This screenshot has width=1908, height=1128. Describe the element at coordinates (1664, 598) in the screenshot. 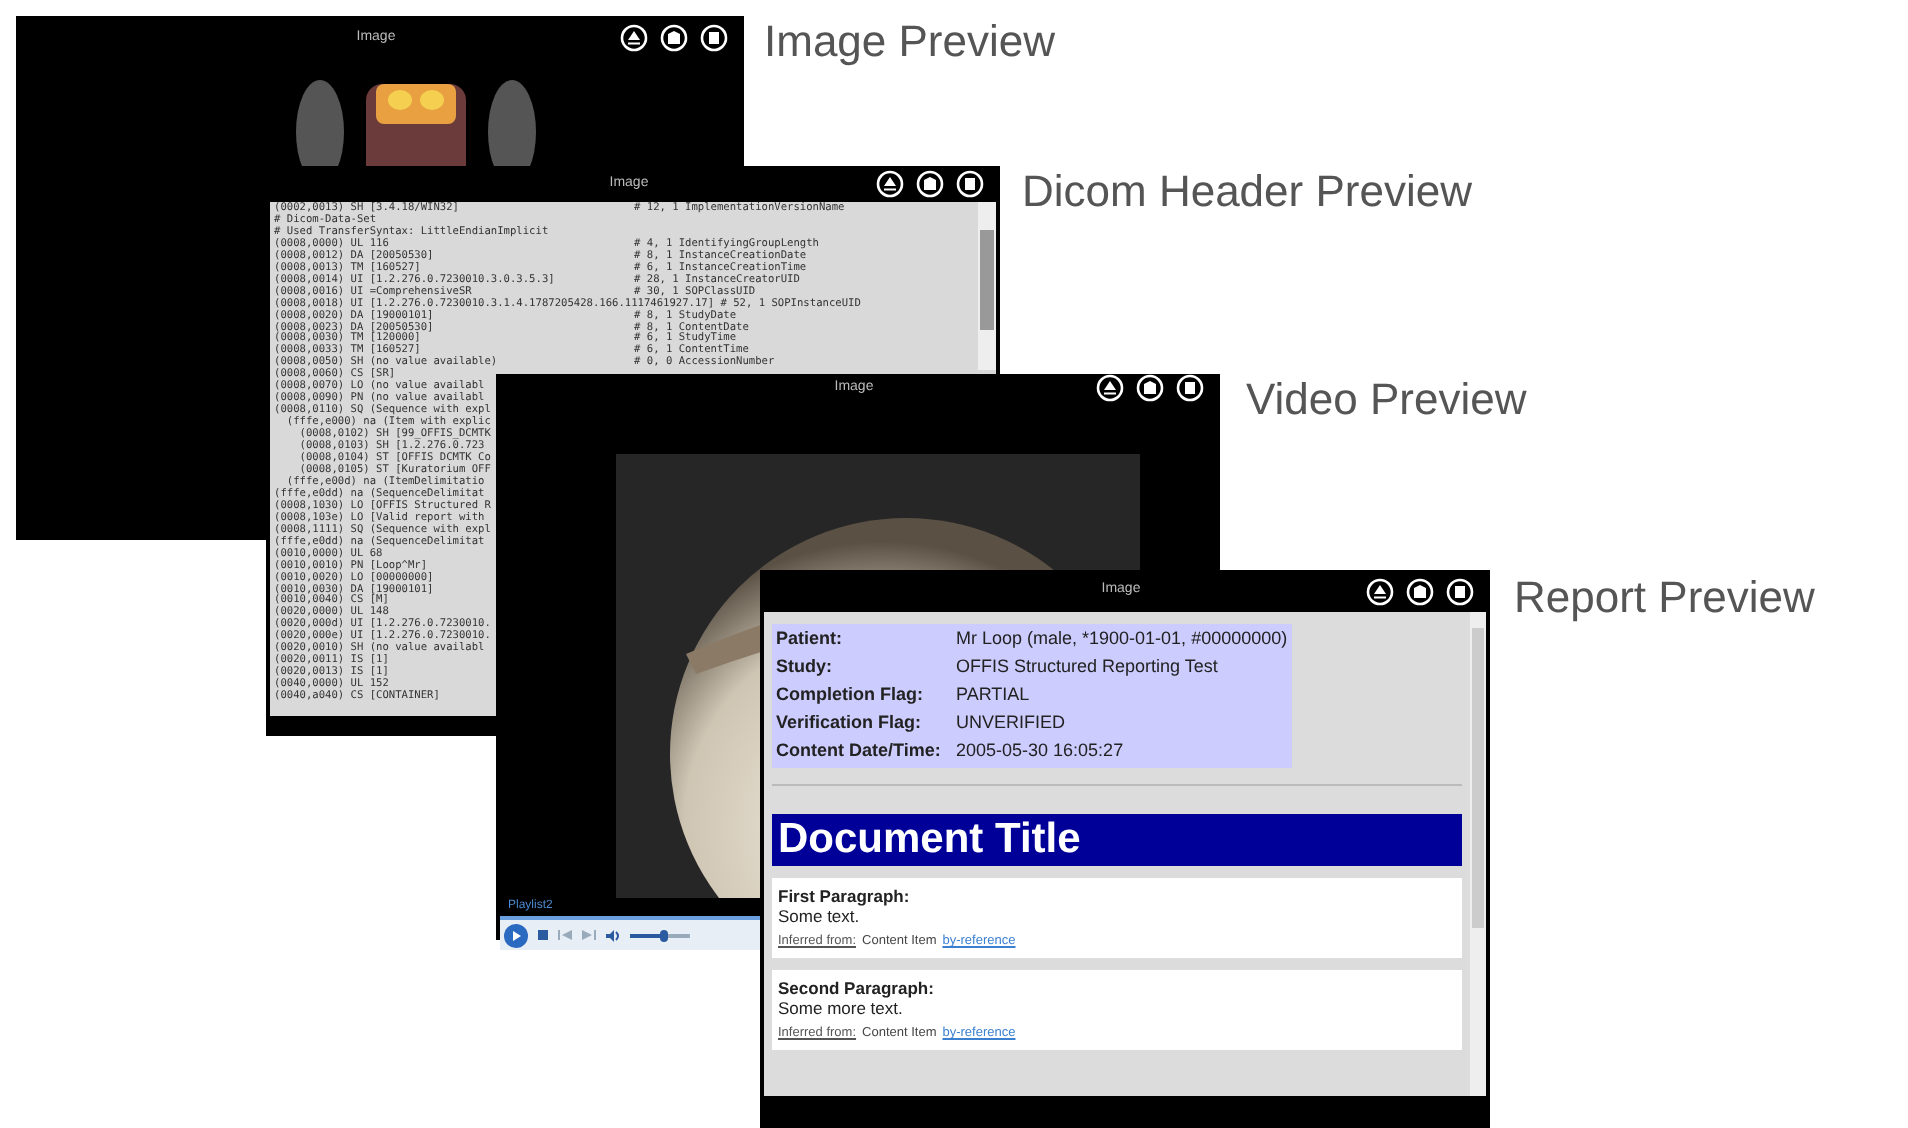

I see `preview-caption: Report Preview` at that location.